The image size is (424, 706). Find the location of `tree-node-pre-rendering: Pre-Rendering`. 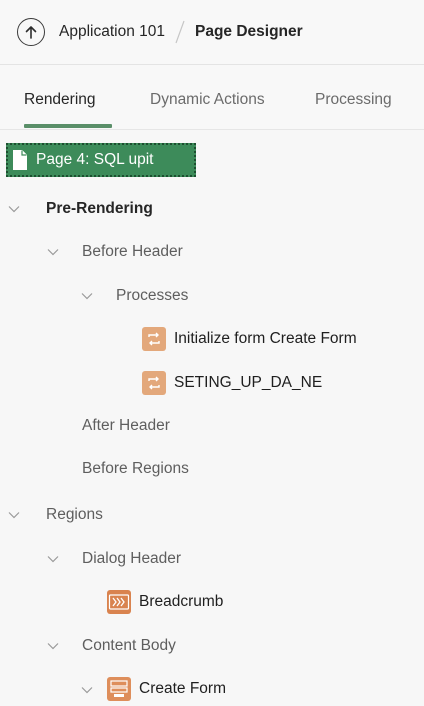

tree-node-pre-rendering: Pre-Rendering is located at coordinates (99, 209).